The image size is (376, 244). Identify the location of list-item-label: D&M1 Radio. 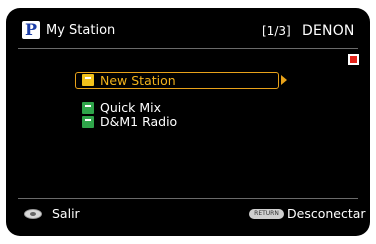
(139, 121).